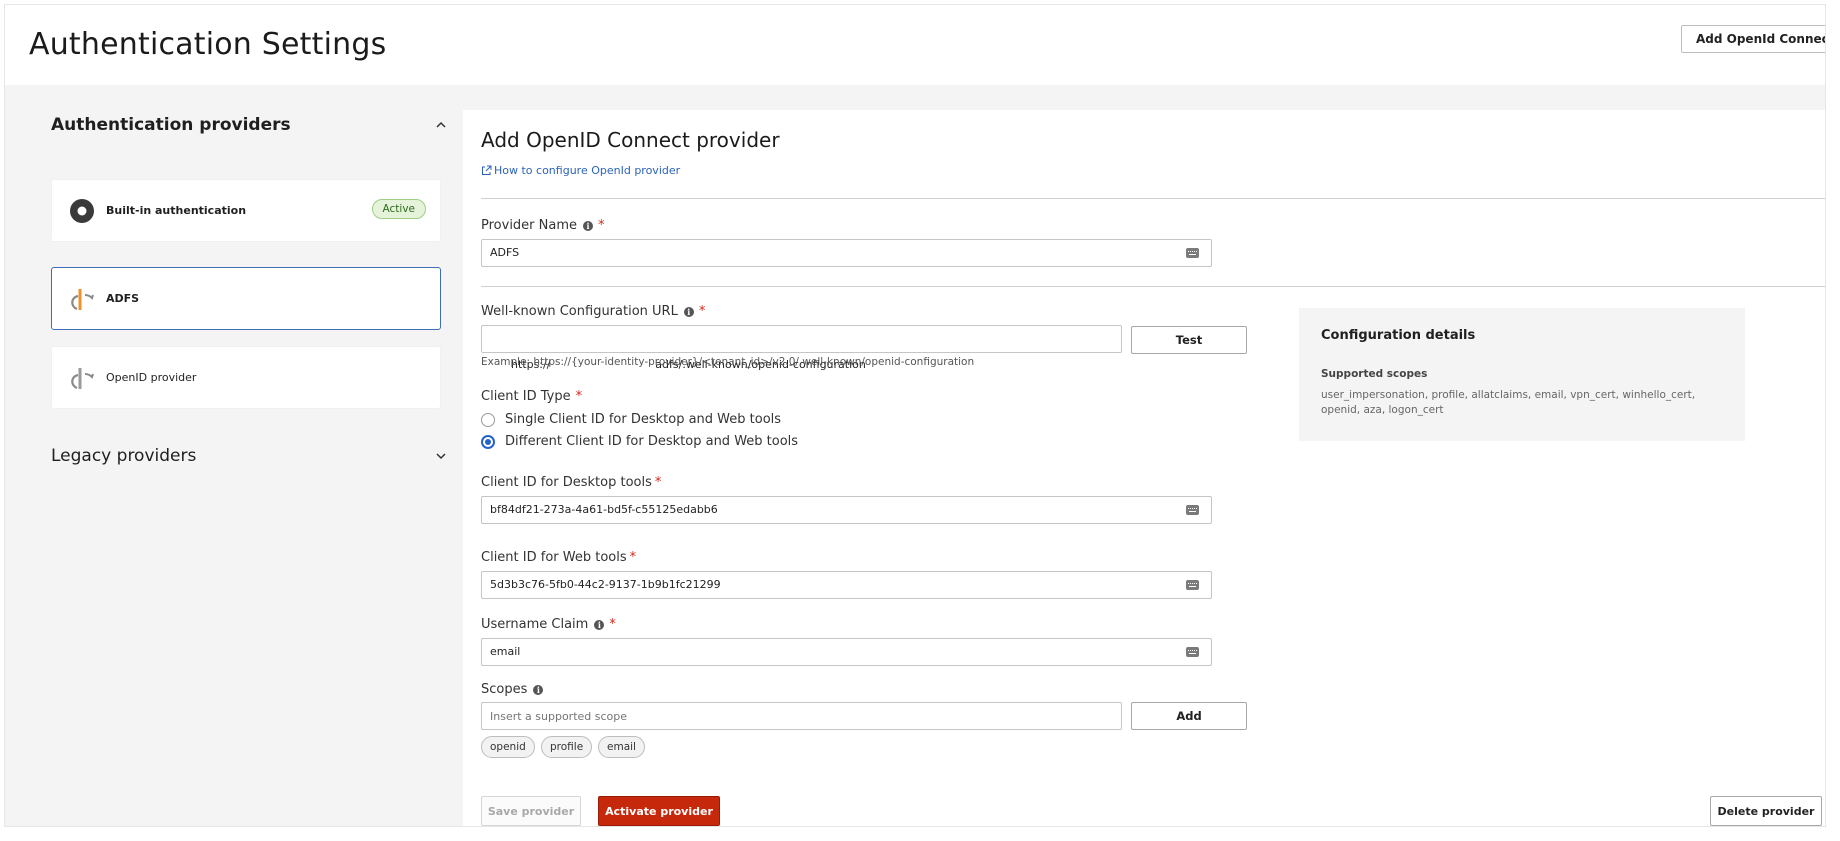 Image resolution: width=1840 pixels, height=841 pixels. I want to click on chevron-up-icon, so click(441, 124).